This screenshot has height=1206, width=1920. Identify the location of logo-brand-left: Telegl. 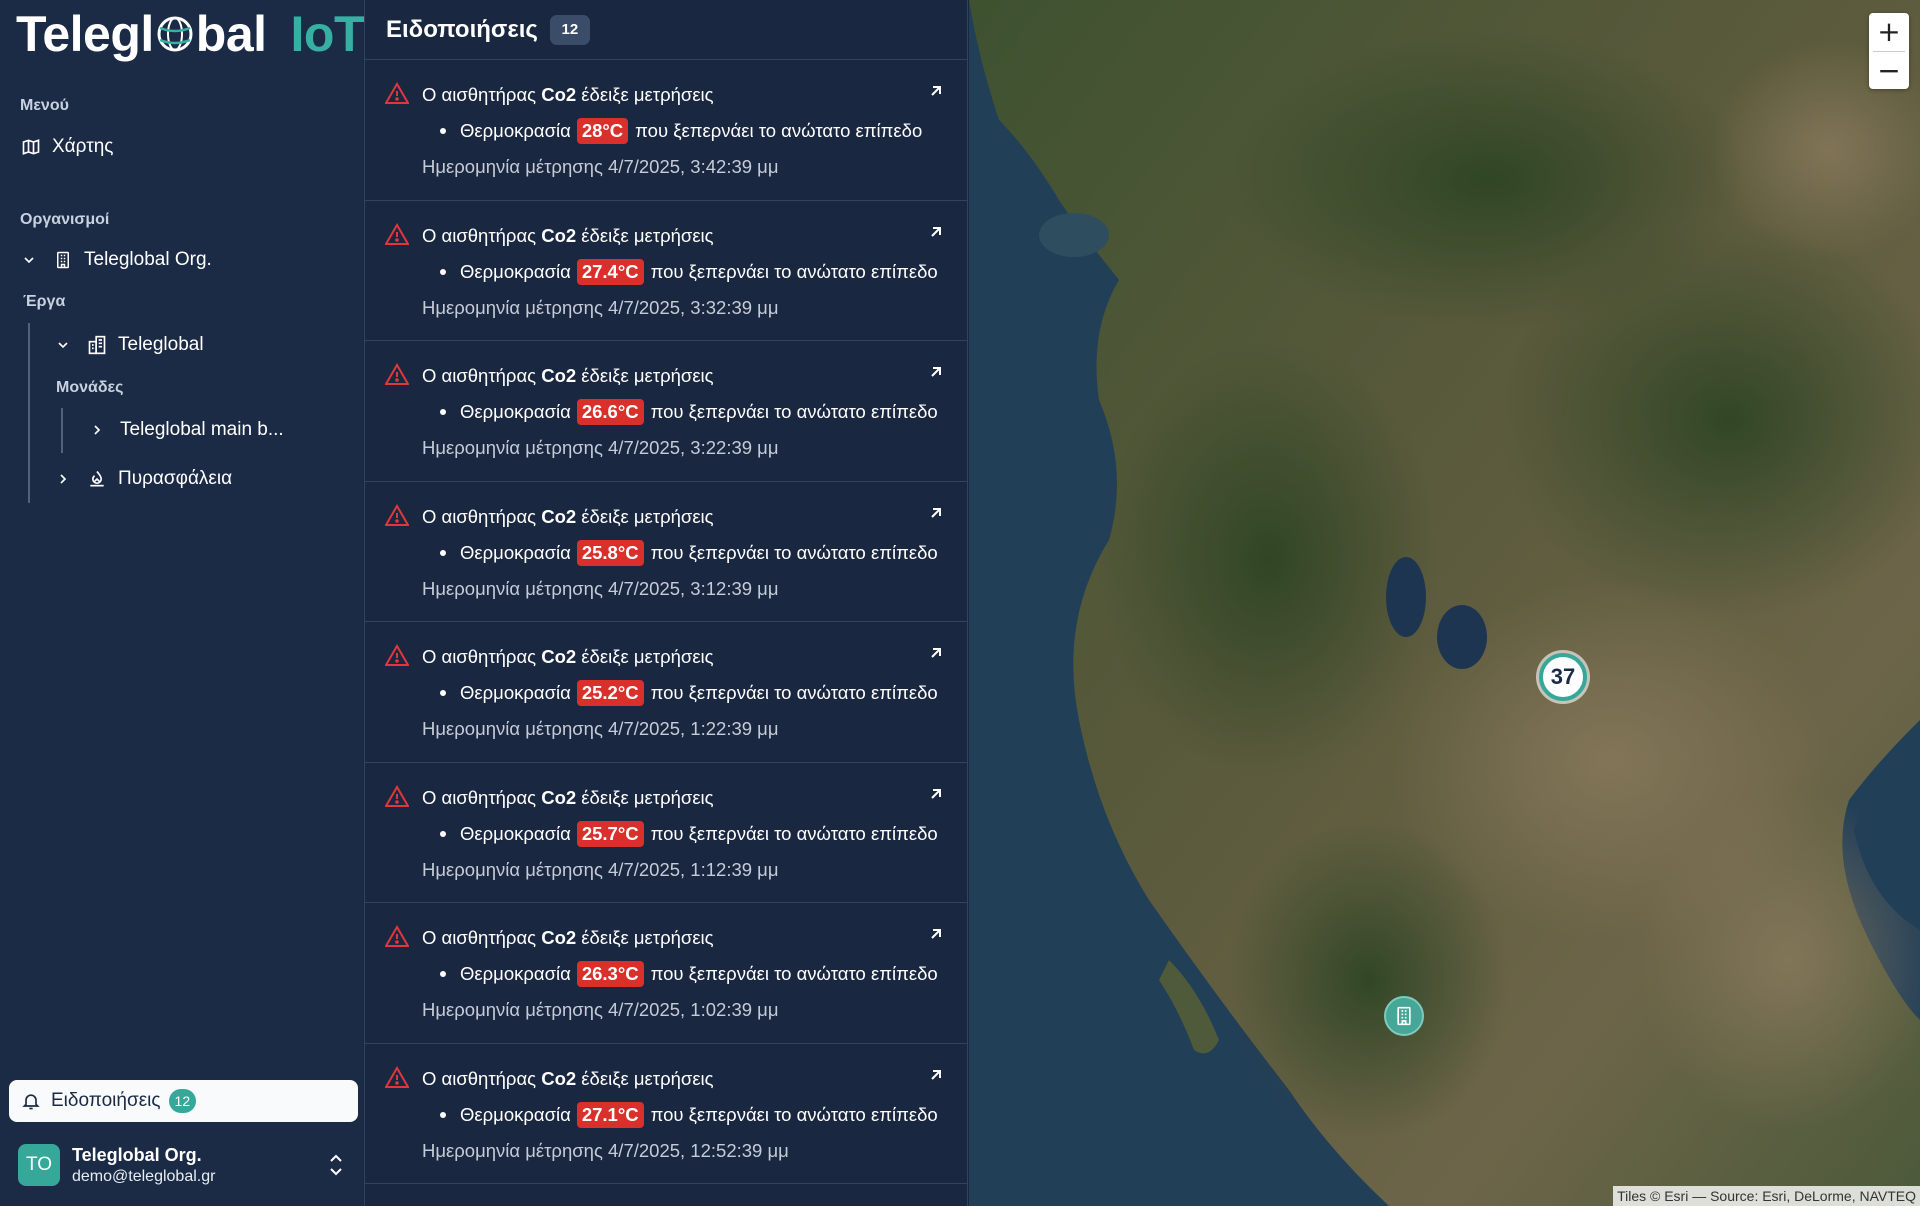
(85, 34).